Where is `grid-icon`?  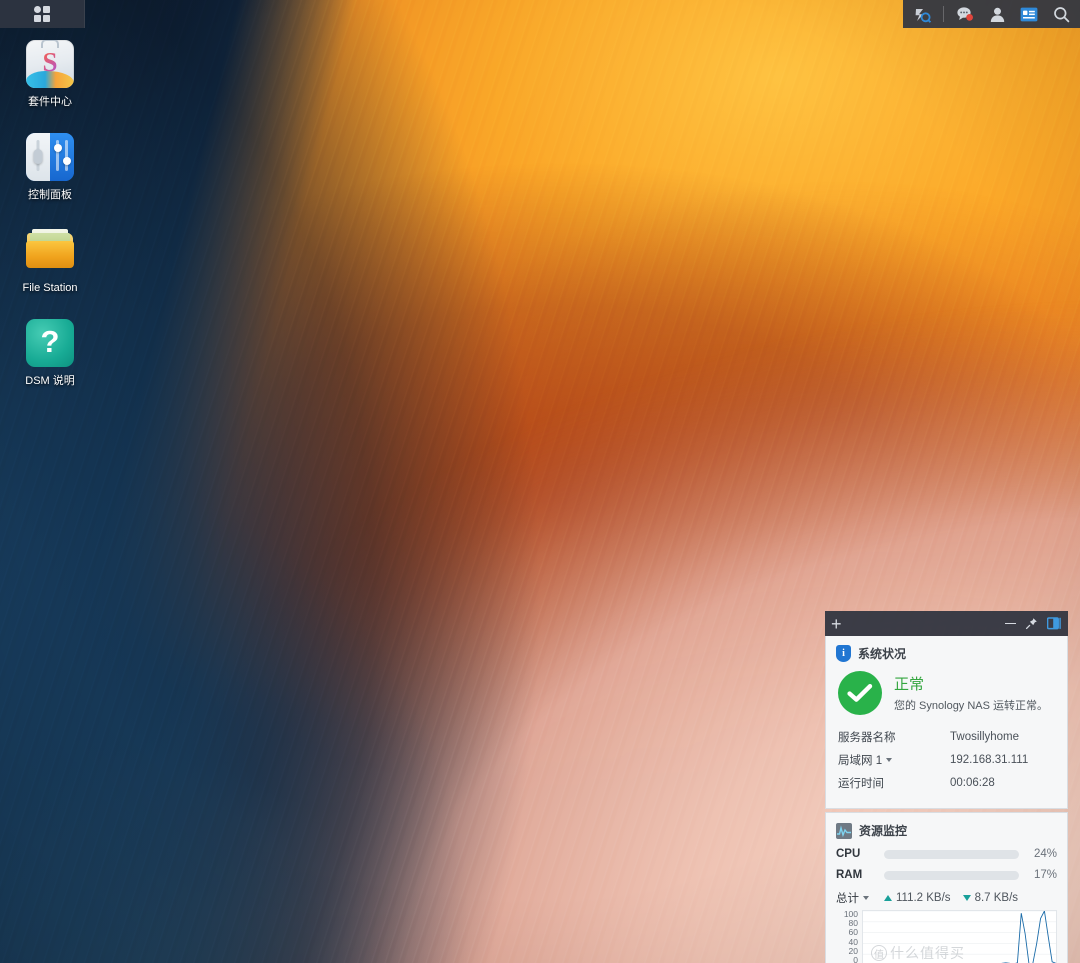
grid-icon is located at coordinates (42, 14).